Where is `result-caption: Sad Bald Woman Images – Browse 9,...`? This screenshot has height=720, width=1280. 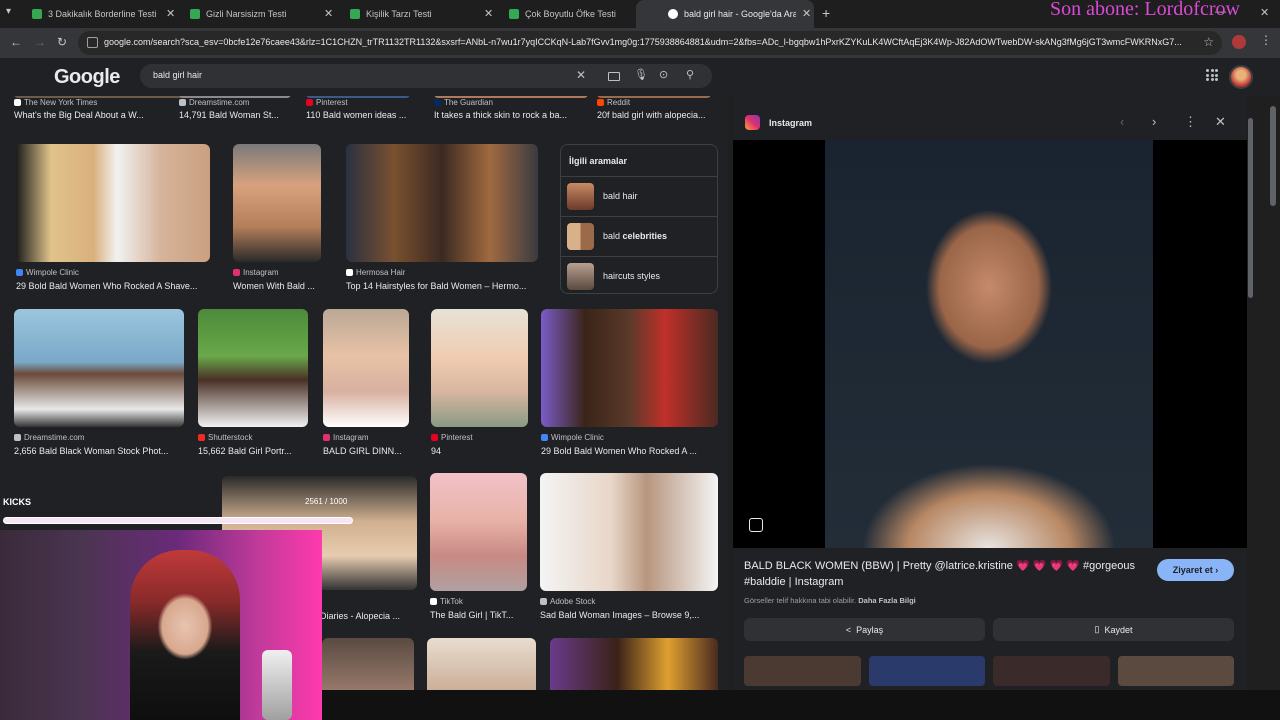 result-caption: Sad Bald Woman Images – Browse 9,... is located at coordinates (629, 615).